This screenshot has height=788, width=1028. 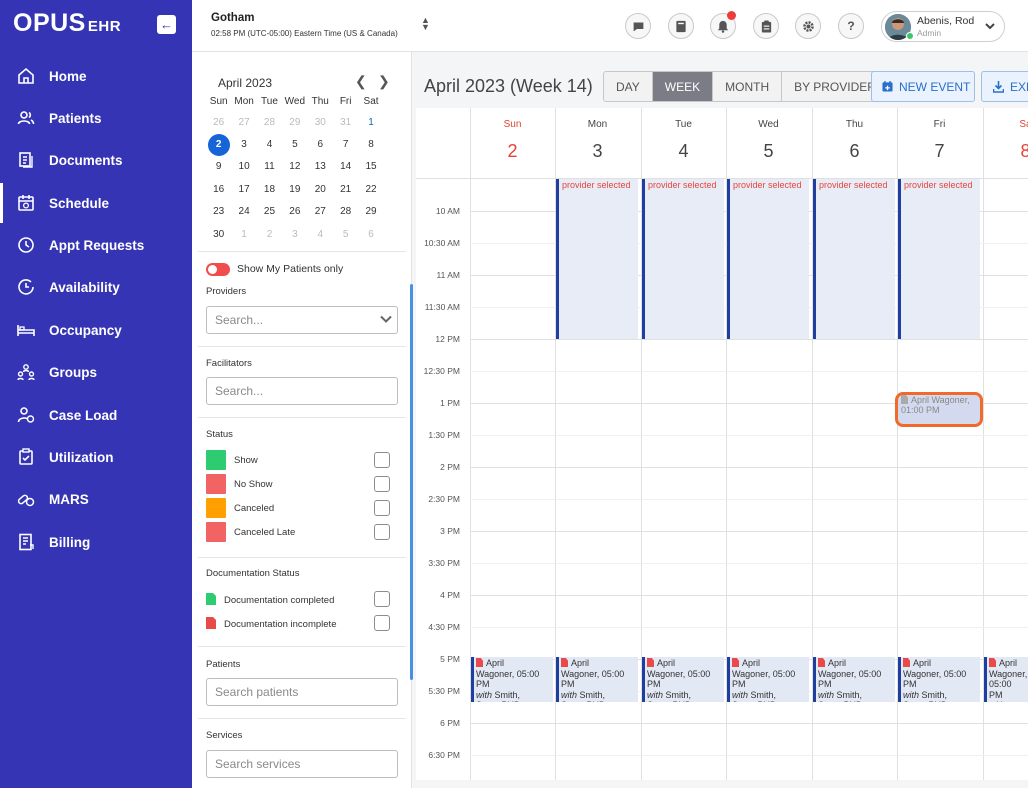 What do you see at coordinates (683, 135) in the screenshot?
I see `day-header-tue: Tue 4` at bounding box center [683, 135].